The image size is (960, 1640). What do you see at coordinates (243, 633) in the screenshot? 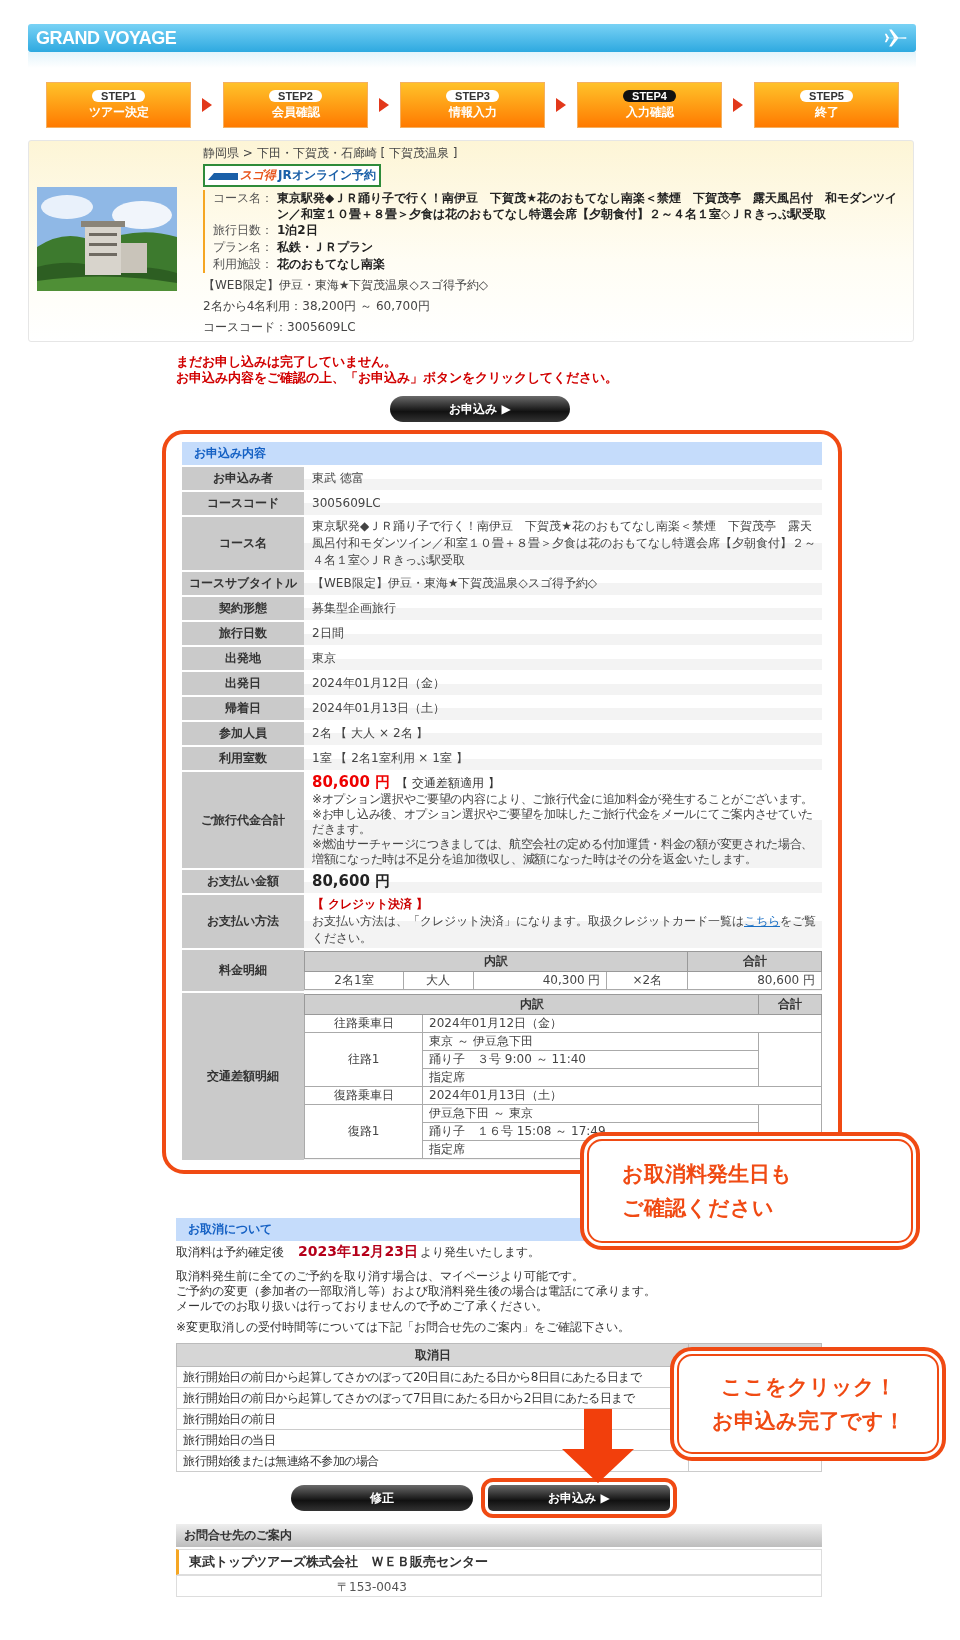
I see `row-label: 旅行日数` at bounding box center [243, 633].